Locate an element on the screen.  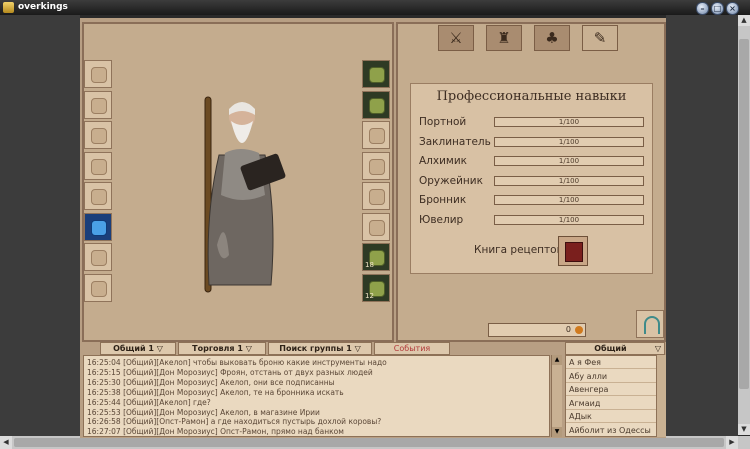
chat-tab-group-search: Поиск группы 1 ▽ is located at coordinates (320, 348).